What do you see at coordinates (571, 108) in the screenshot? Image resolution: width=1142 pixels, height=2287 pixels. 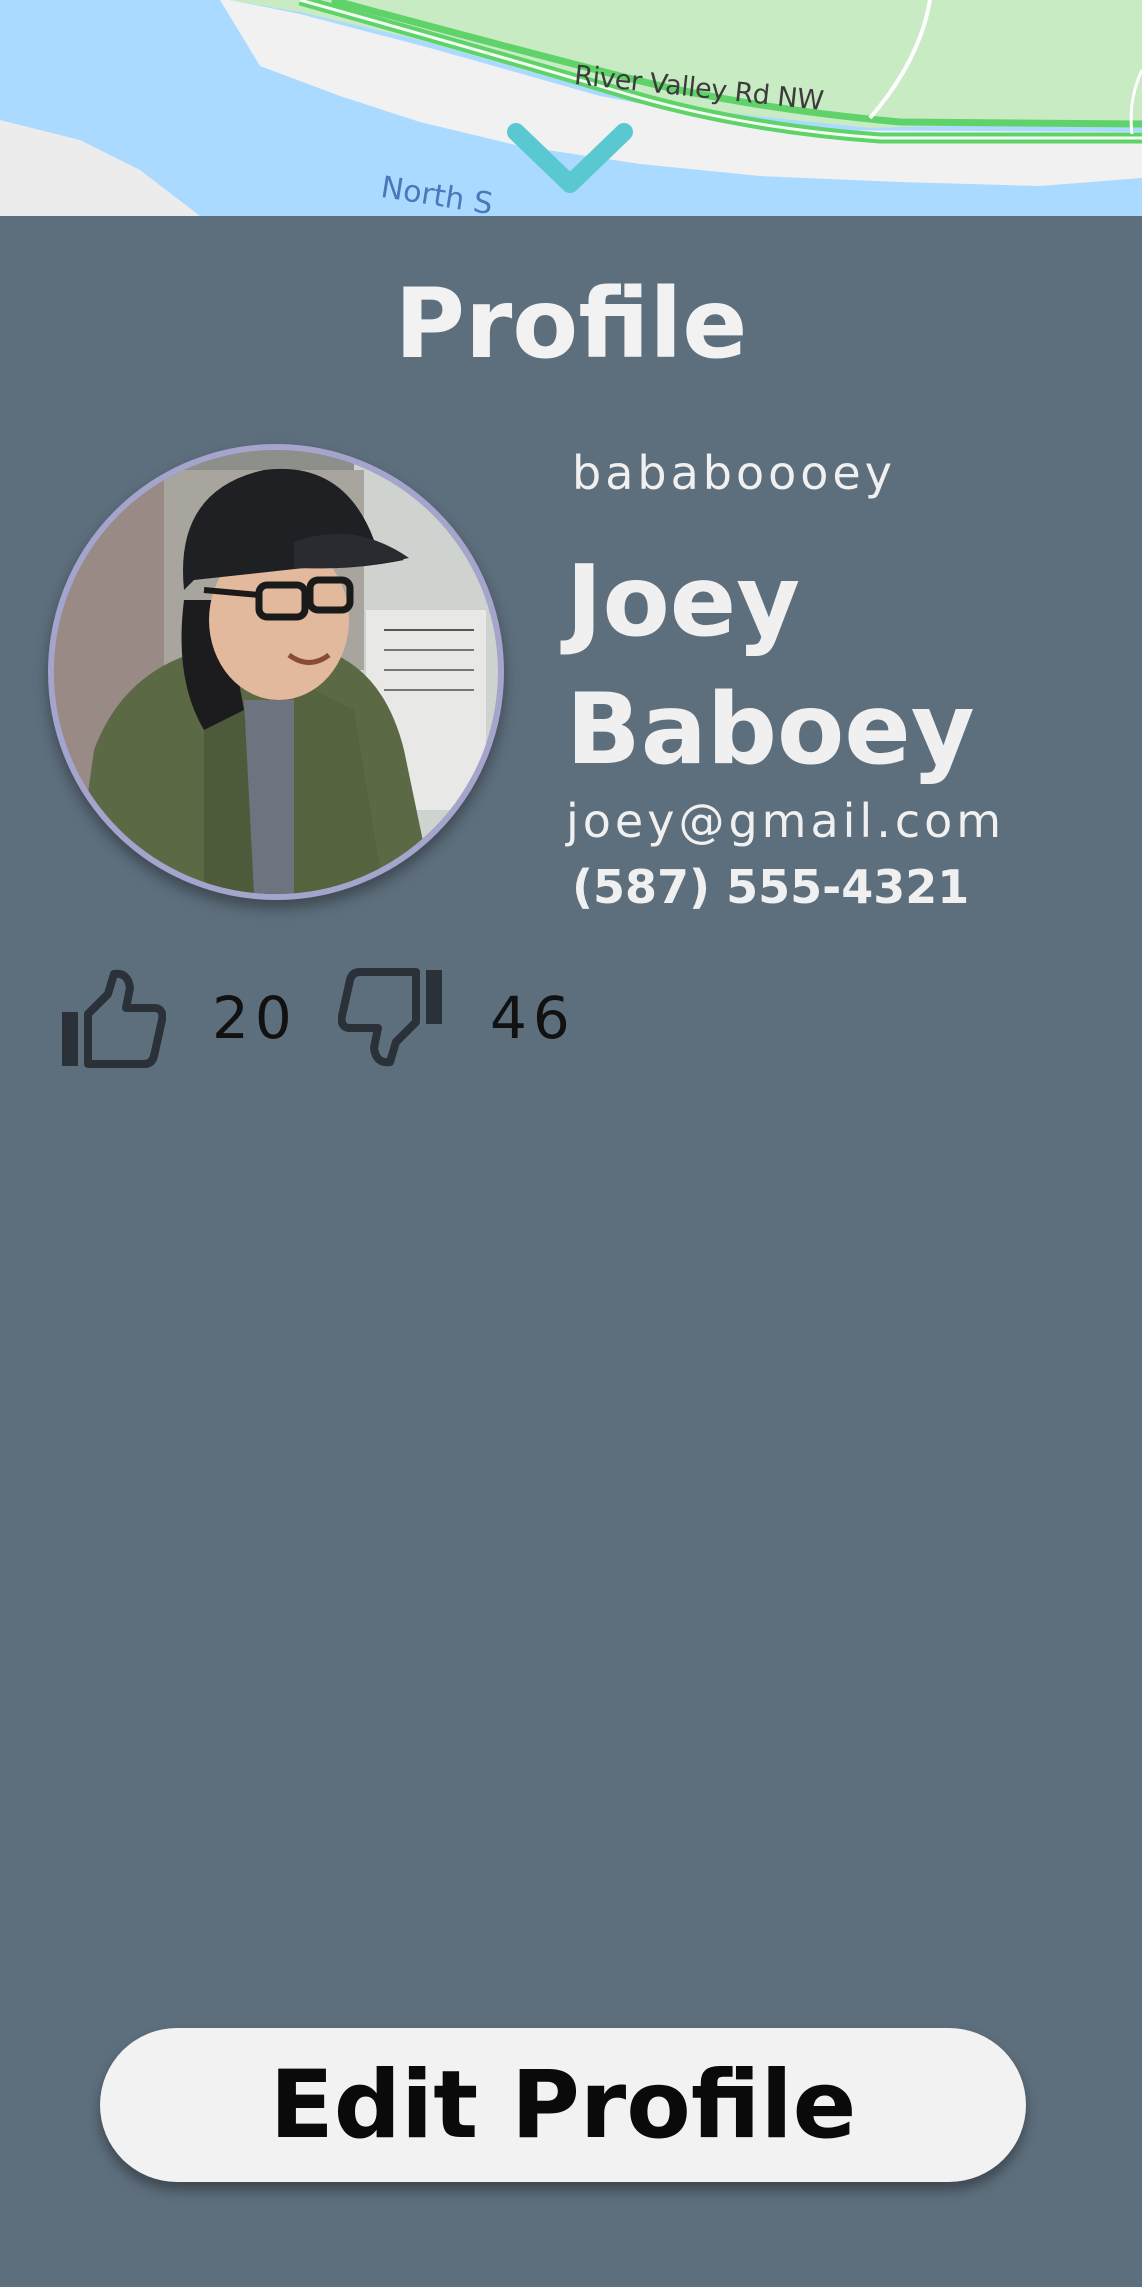 I see `map-view: River Valley Rd NW North S` at bounding box center [571, 108].